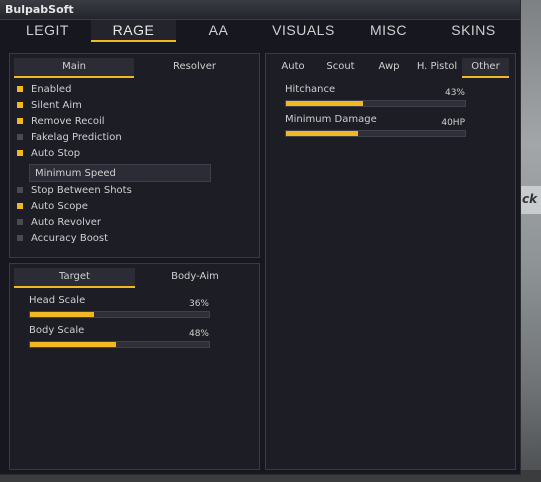  Describe the element at coordinates (453, 123) in the screenshot. I see `minimum-damage-value: 40HP` at that location.